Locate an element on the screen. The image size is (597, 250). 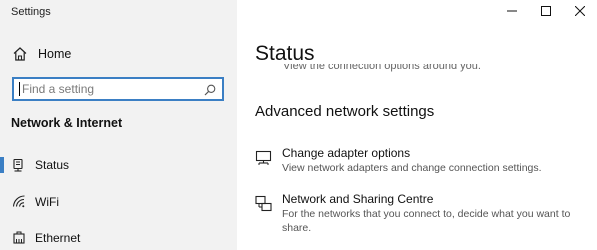
sharing-centre-icon is located at coordinates (264, 204).